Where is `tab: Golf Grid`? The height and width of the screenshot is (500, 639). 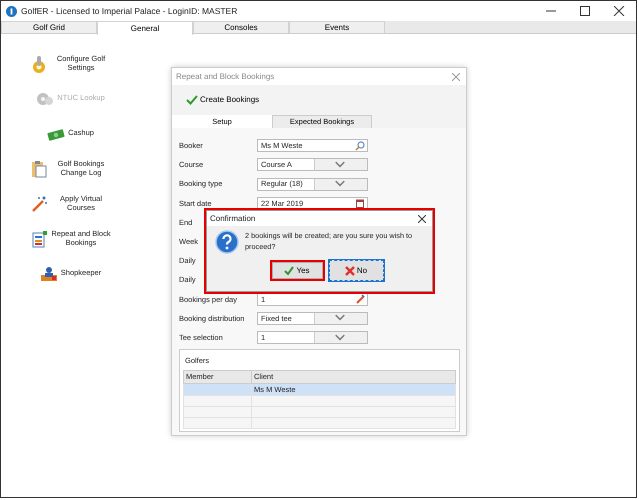 tab: Golf Grid is located at coordinates (49, 27).